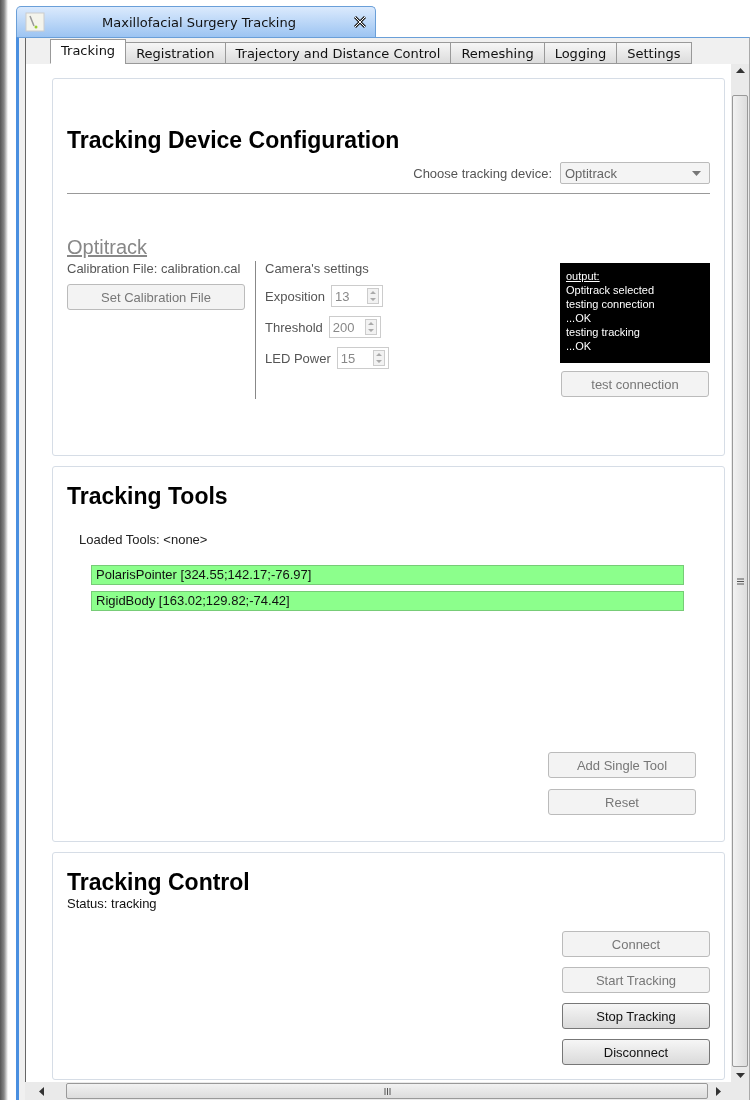  What do you see at coordinates (88, 51) in the screenshot?
I see `tab: Tracking` at bounding box center [88, 51].